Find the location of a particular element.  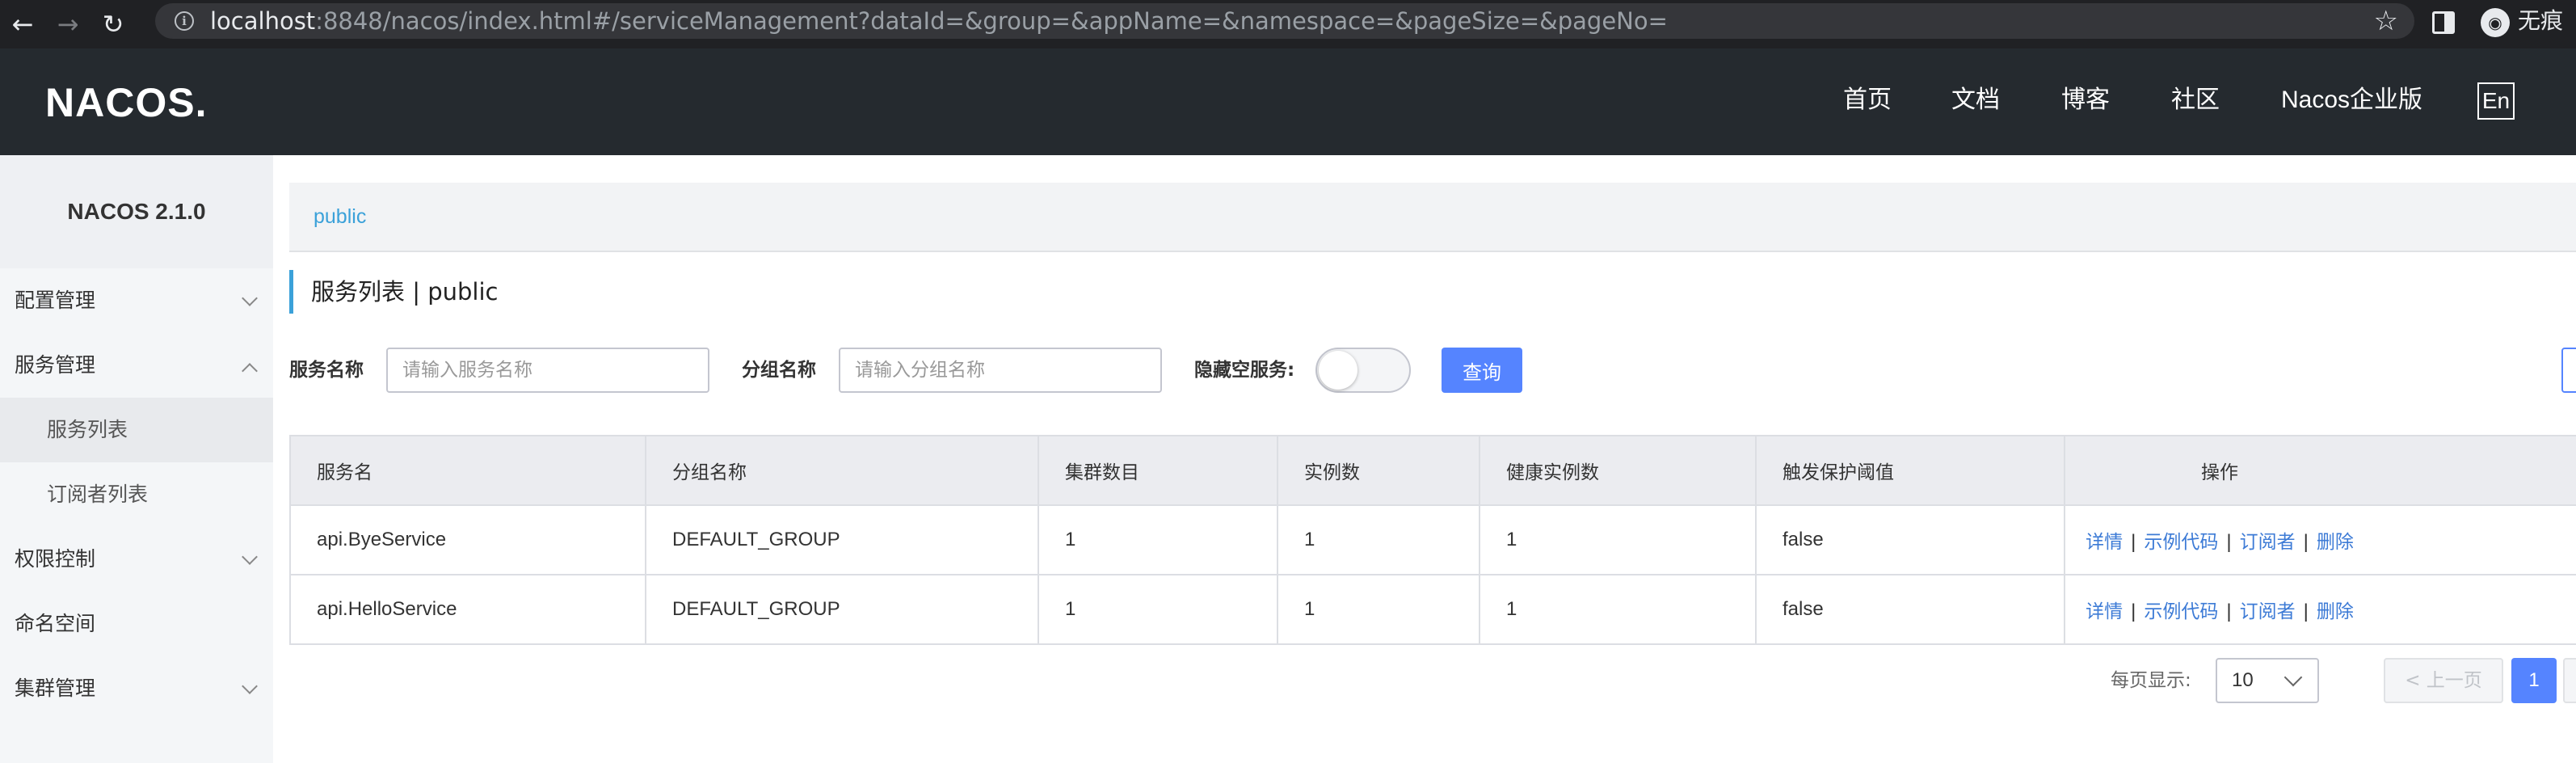

namespace-bar: public is located at coordinates (1432, 218).